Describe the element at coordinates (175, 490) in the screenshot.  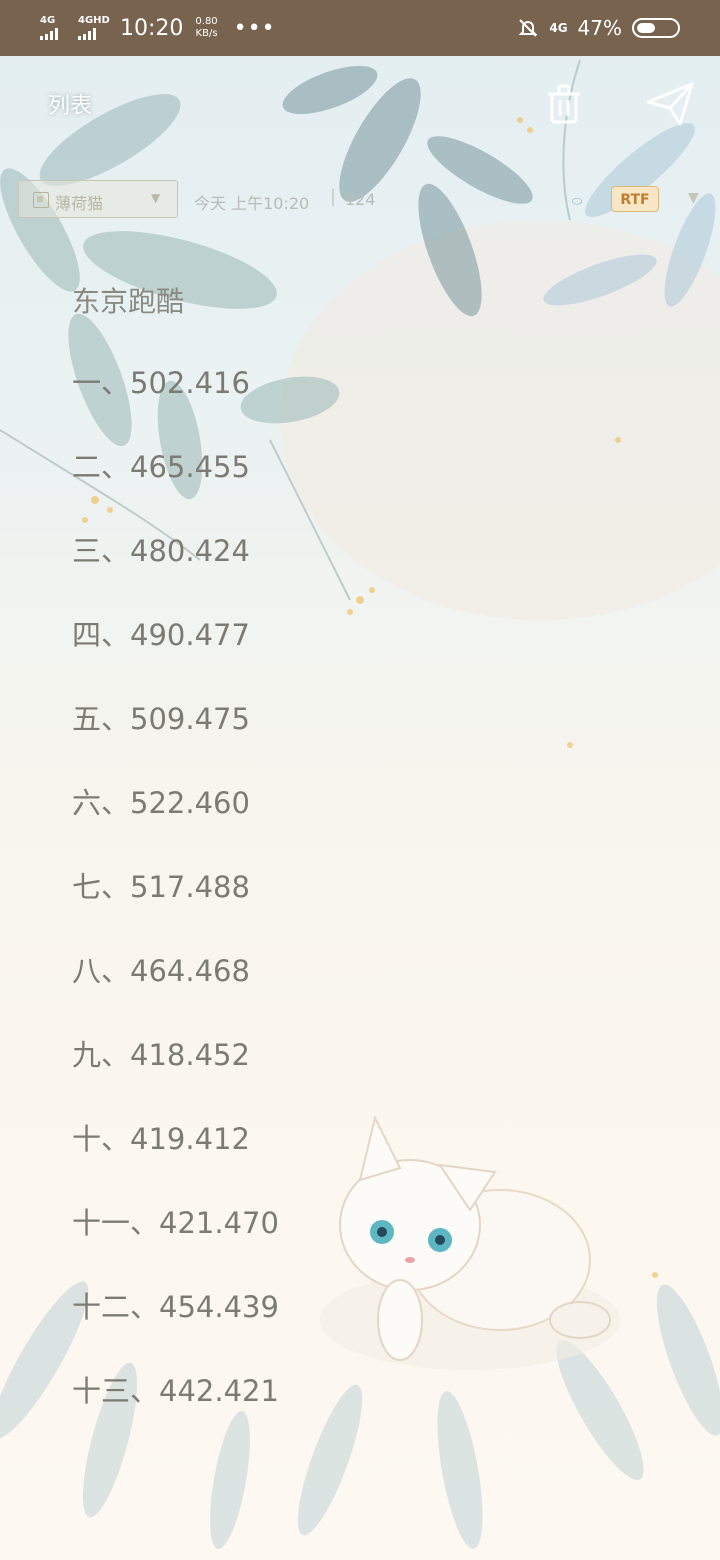
I see `note-line: 二、465.455` at that location.